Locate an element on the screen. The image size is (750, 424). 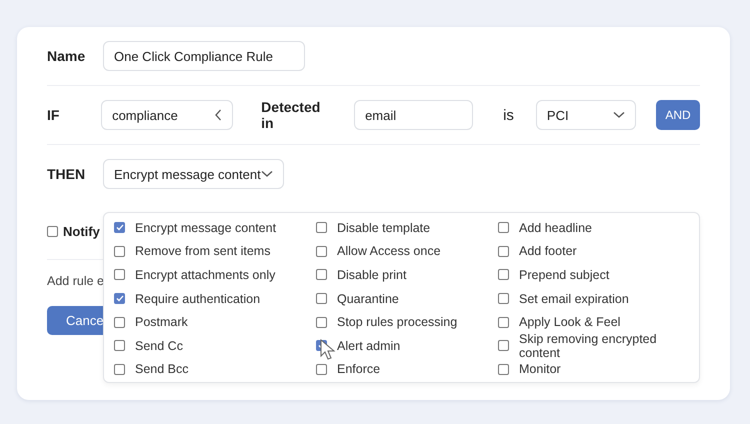
option-label: Encrypt attachments only is located at coordinates (205, 275).